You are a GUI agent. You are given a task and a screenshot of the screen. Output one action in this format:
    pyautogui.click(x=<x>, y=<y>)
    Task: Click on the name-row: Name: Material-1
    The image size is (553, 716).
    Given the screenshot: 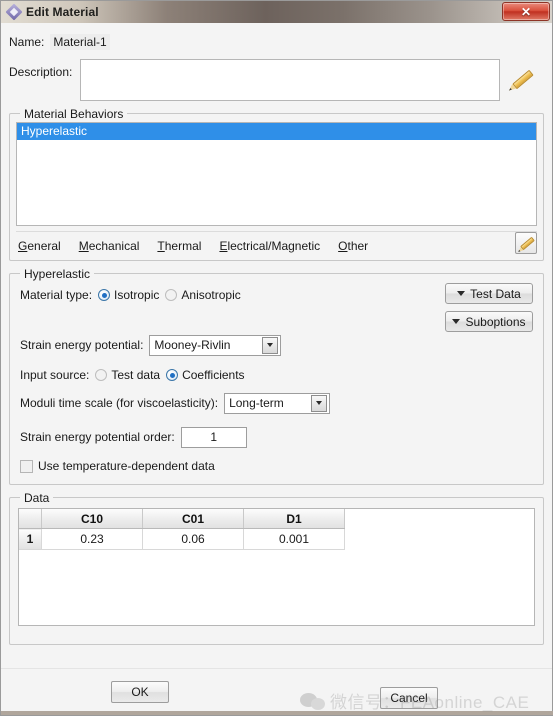 What is the action you would take?
    pyautogui.click(x=276, y=42)
    